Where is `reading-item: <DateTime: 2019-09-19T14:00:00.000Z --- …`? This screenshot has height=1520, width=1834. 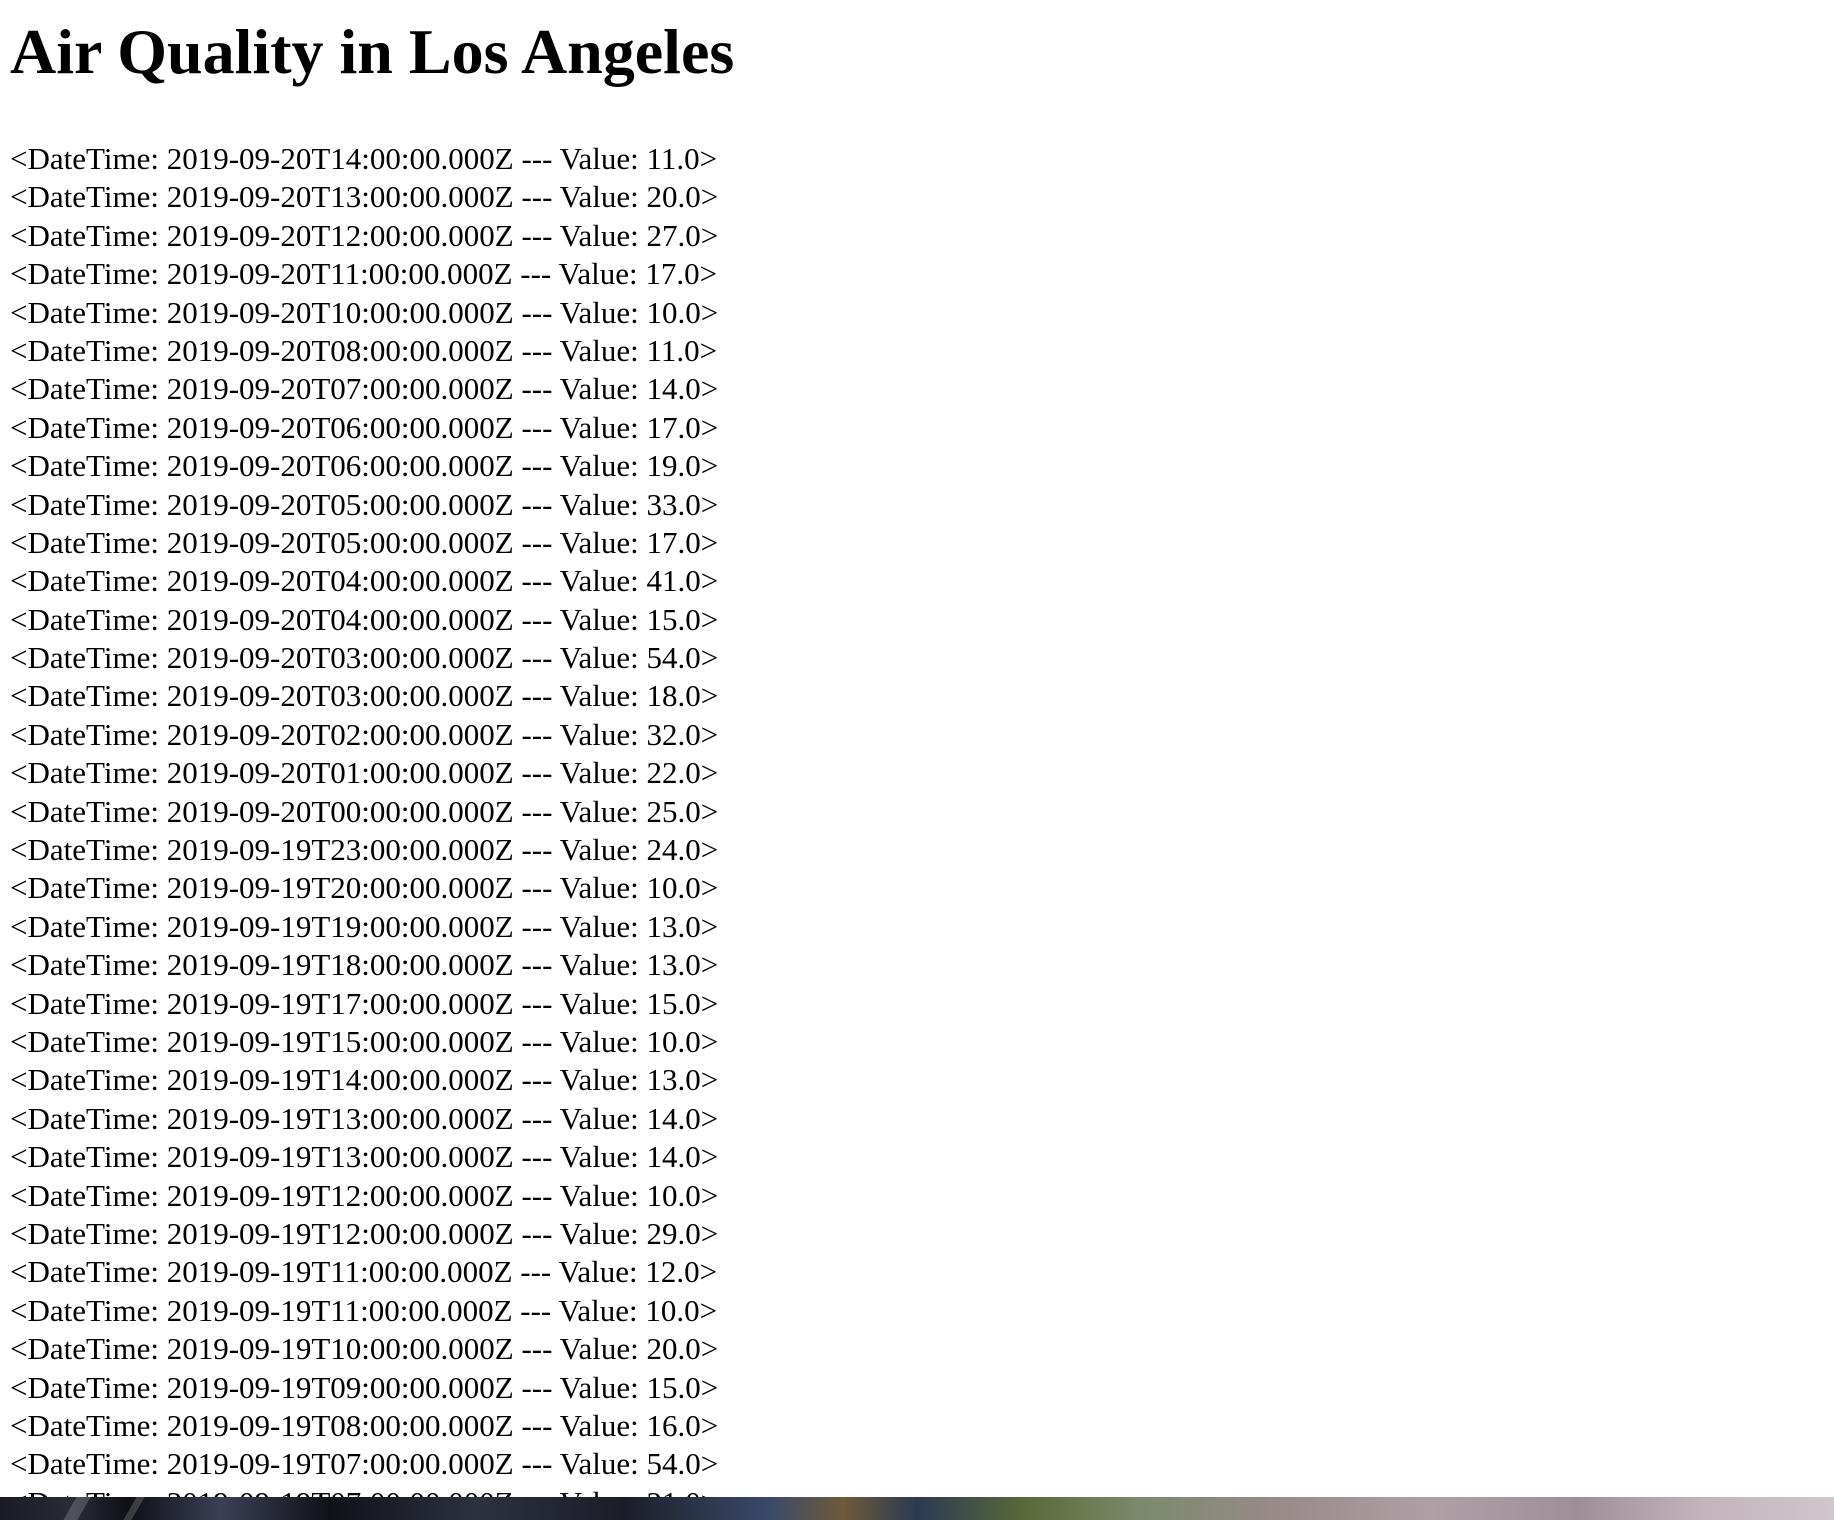
reading-item: <DateTime: 2019-09-19T14:00:00.000Z --- … is located at coordinates (364, 1080).